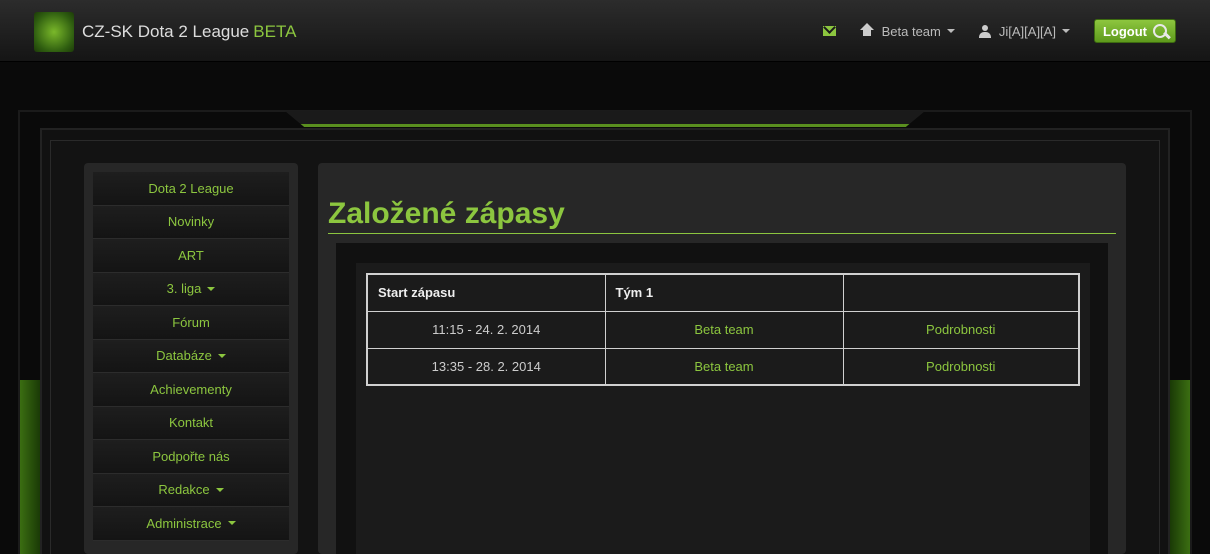 This screenshot has width=1210, height=554. What do you see at coordinates (1124, 31) in the screenshot?
I see `logout-label: Logout` at bounding box center [1124, 31].